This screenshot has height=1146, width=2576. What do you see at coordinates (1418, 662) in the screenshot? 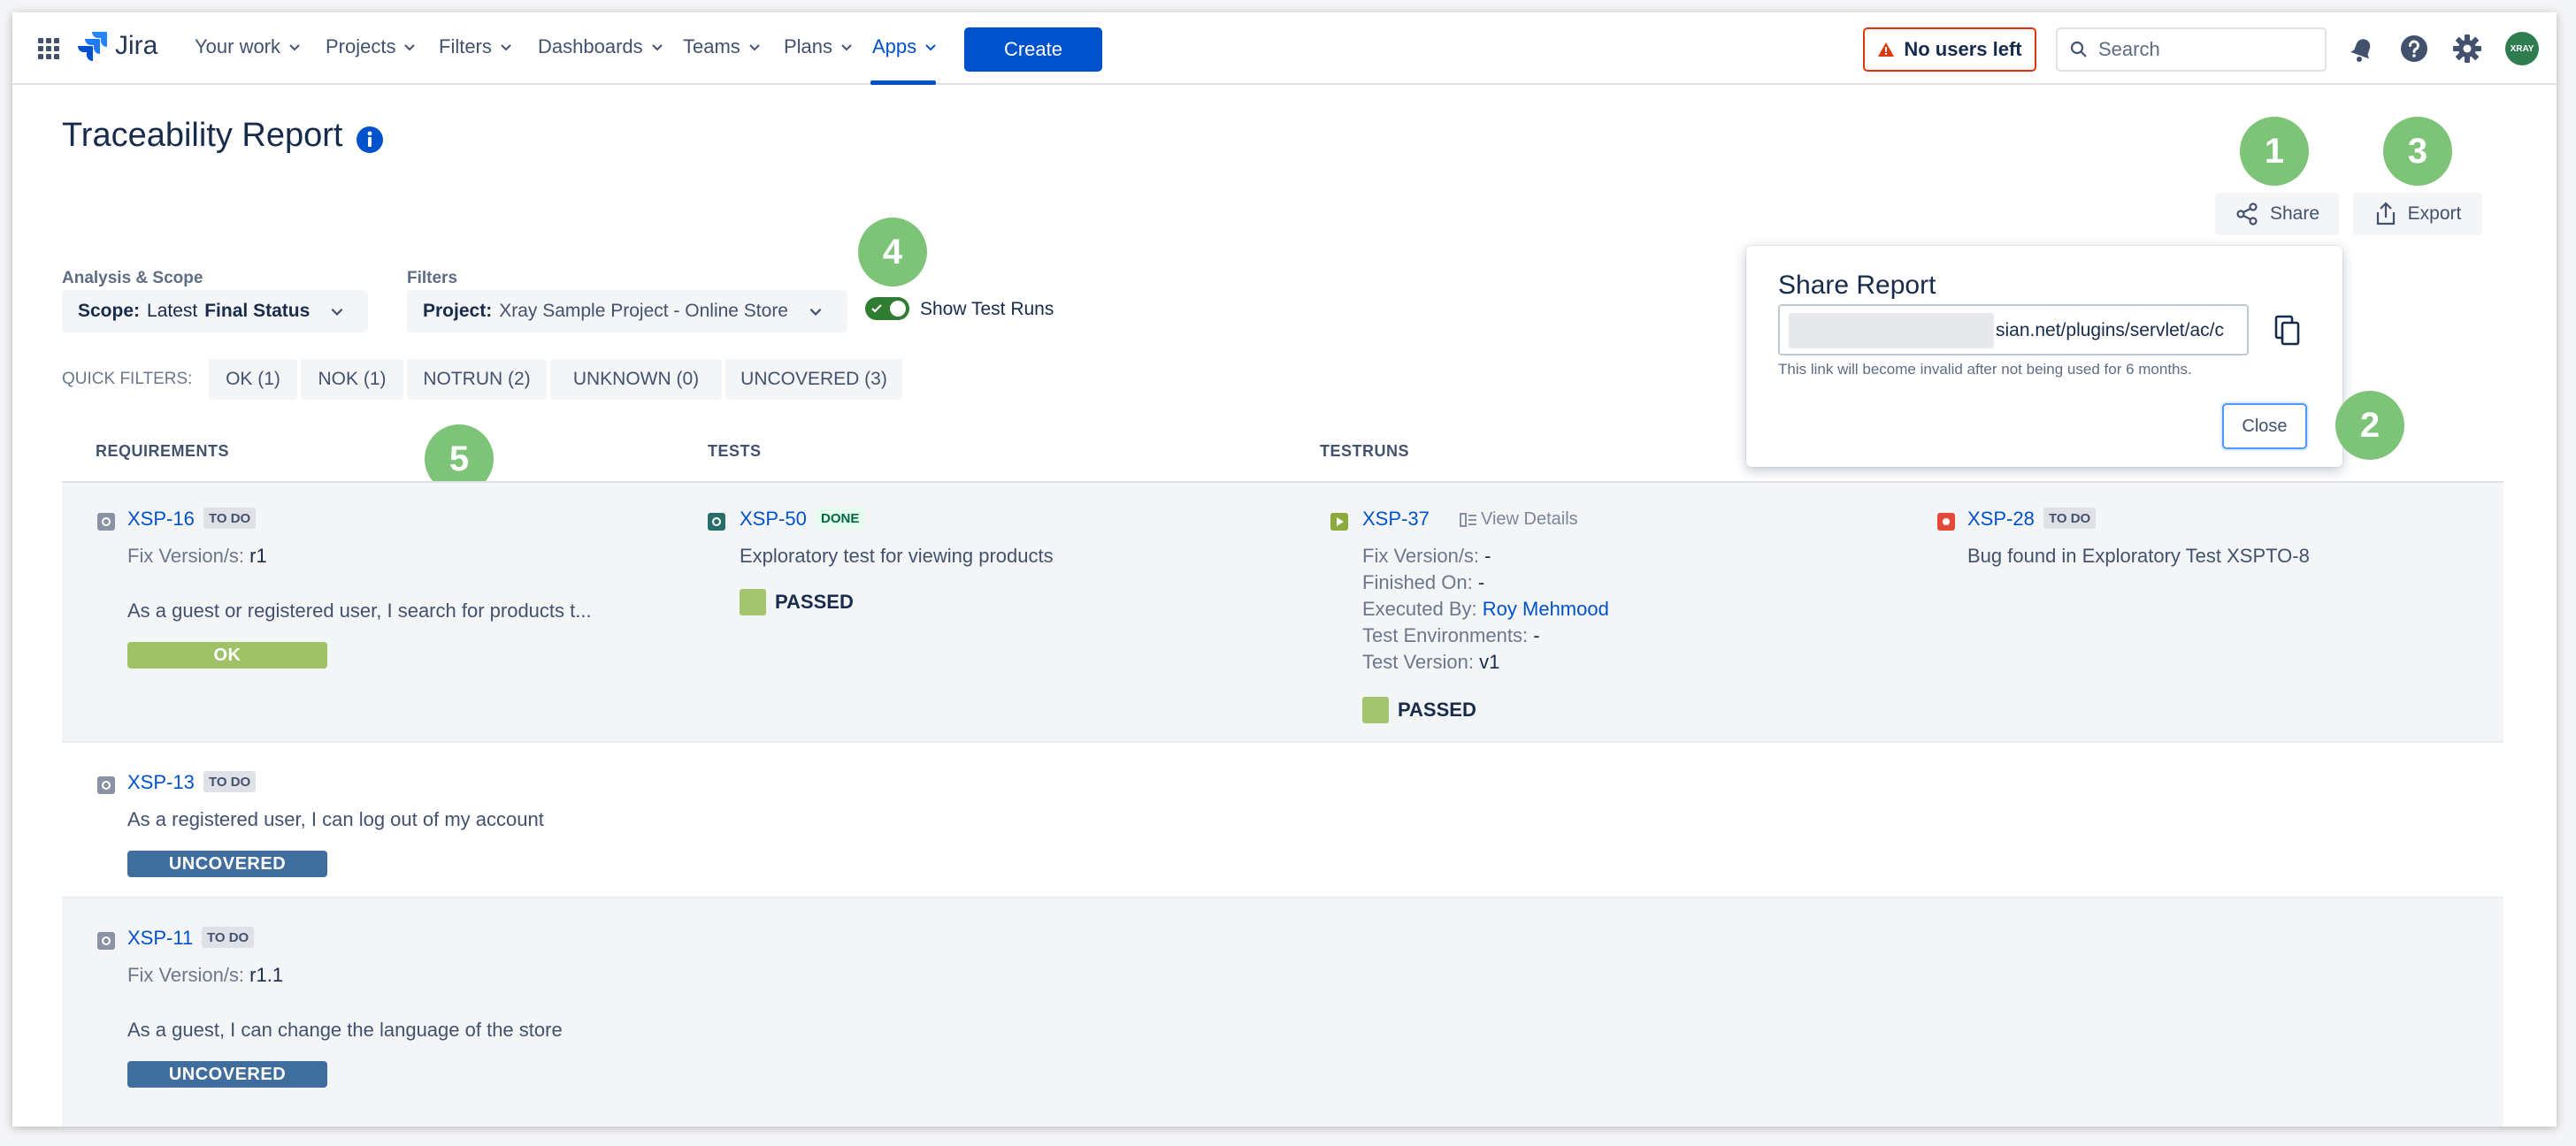
I see `field-label: Test Version:` at bounding box center [1418, 662].